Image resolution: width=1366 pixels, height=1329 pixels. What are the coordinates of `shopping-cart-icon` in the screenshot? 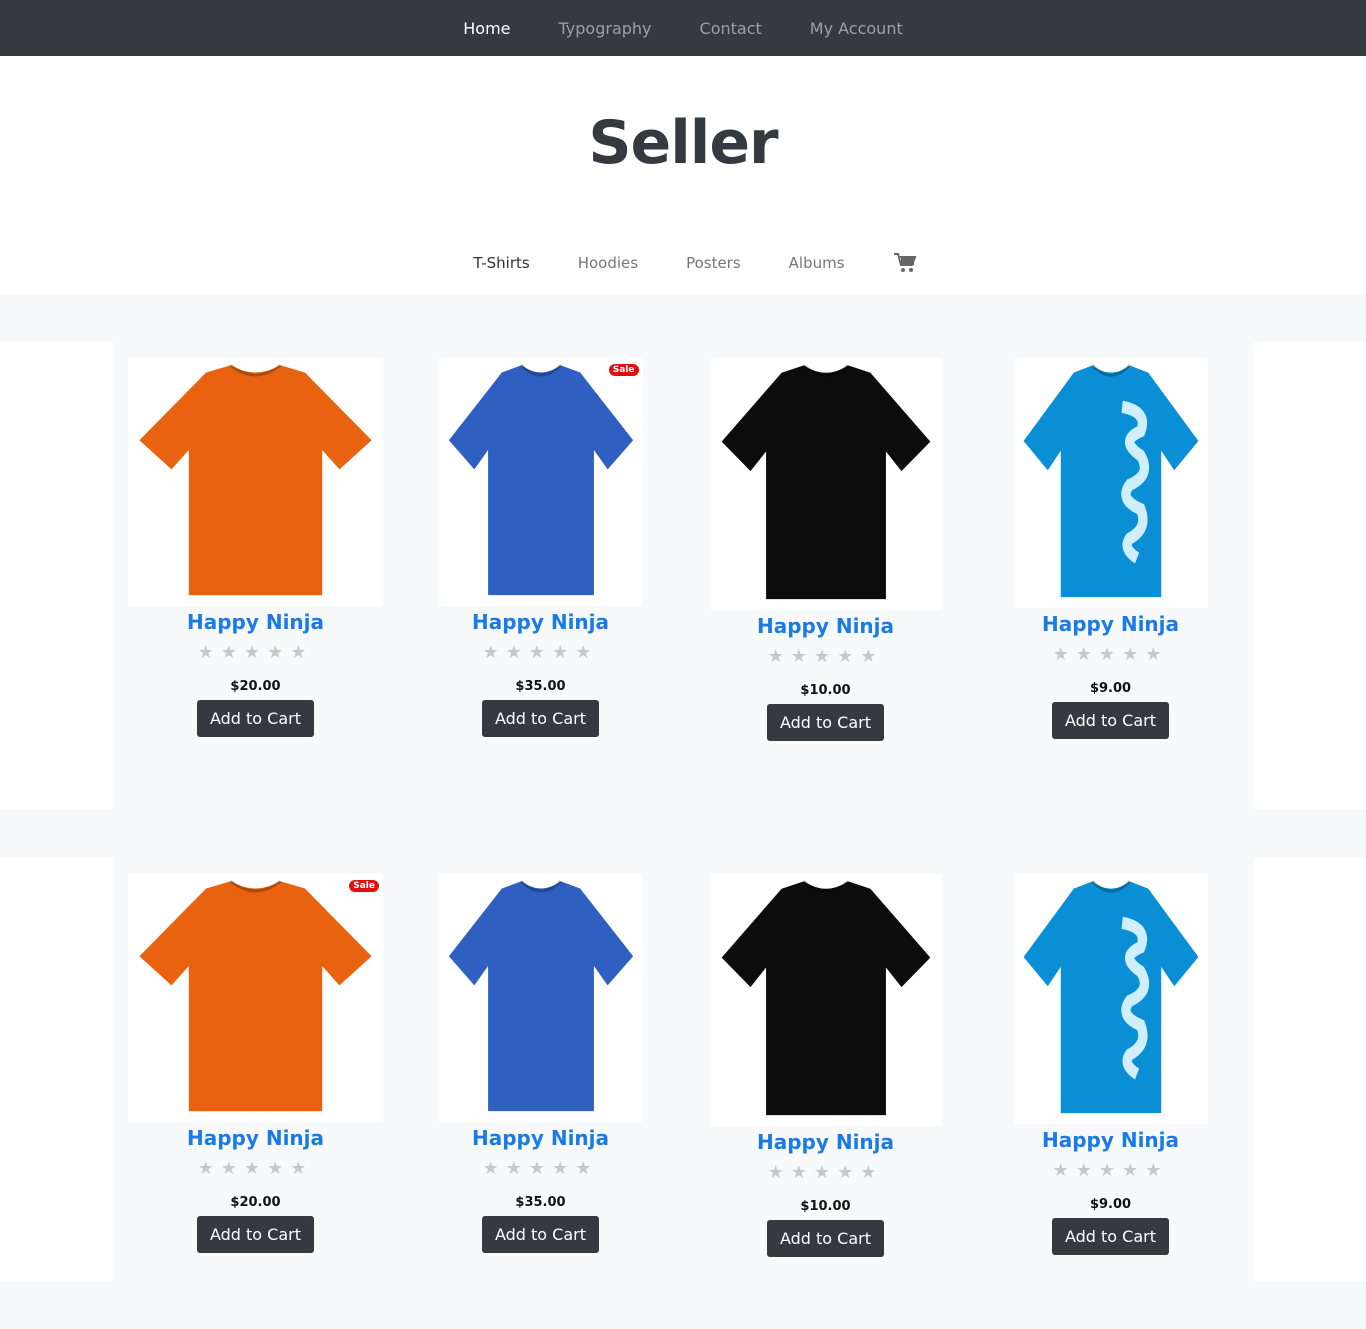 It's located at (905, 263).